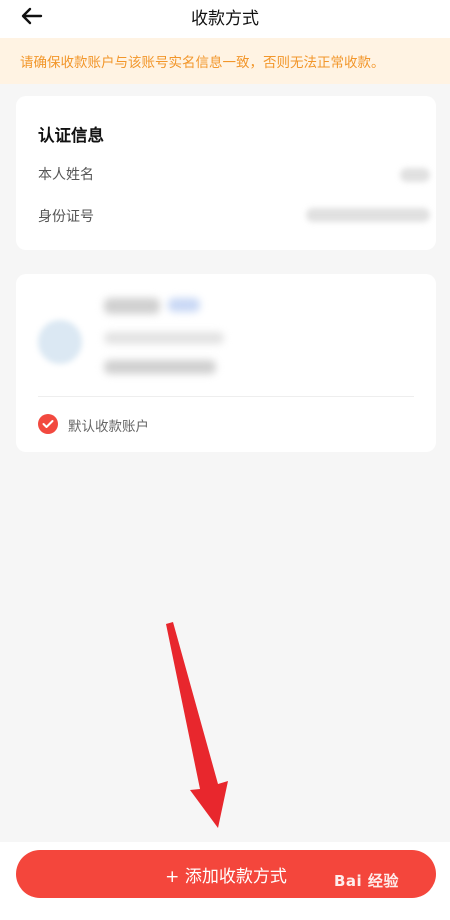  I want to click on top-bar: 收款方式, so click(225, 19).